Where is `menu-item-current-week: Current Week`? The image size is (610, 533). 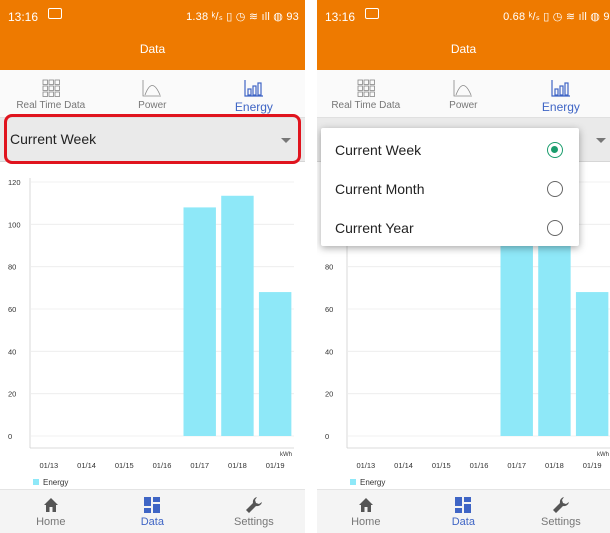
menu-item-current-week: Current Week is located at coordinates (450, 150).